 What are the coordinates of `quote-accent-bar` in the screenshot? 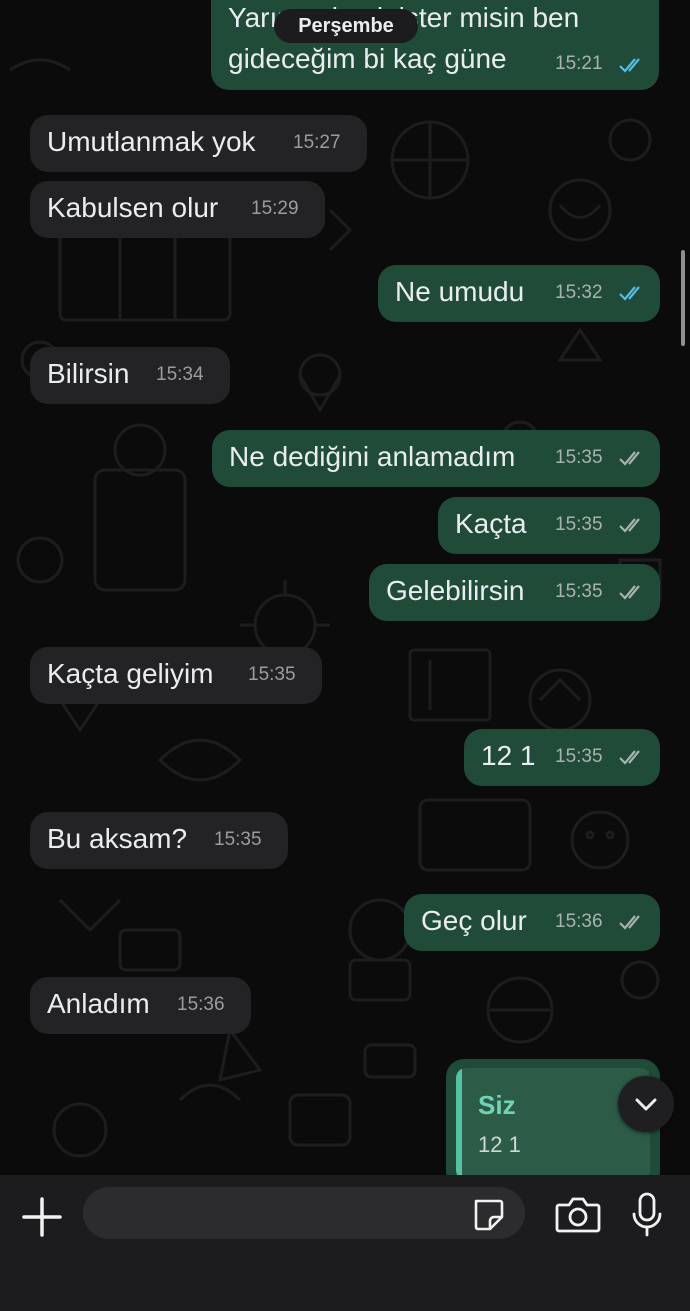 It's located at (459, 1121).